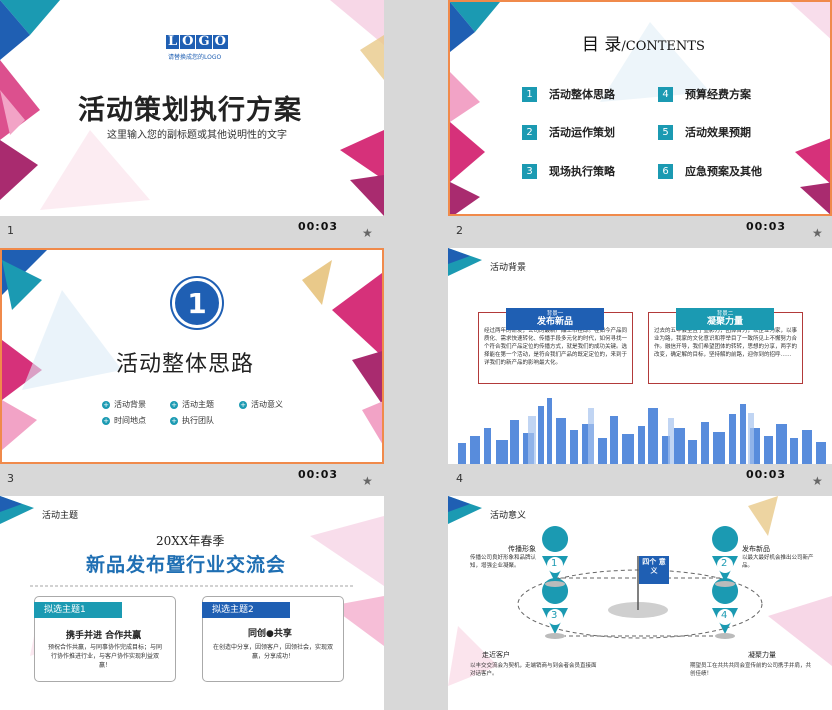 The height and width of the screenshot is (710, 832). I want to click on toc-item-label: 现场执行策略, so click(582, 171).